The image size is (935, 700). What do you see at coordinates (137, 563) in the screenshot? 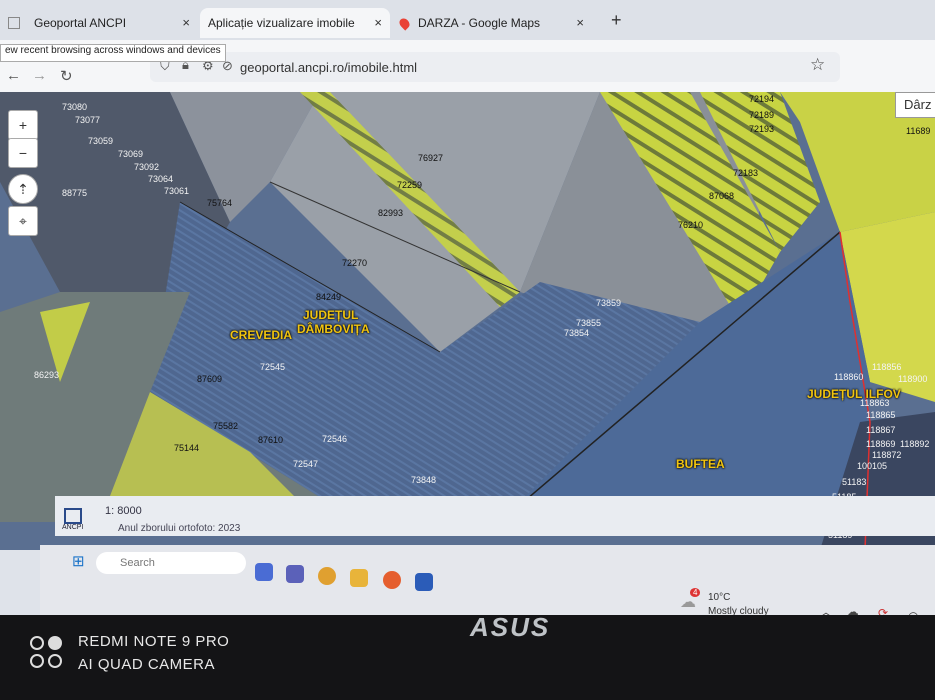
I see `taskbar-search-text: Search` at bounding box center [137, 563].